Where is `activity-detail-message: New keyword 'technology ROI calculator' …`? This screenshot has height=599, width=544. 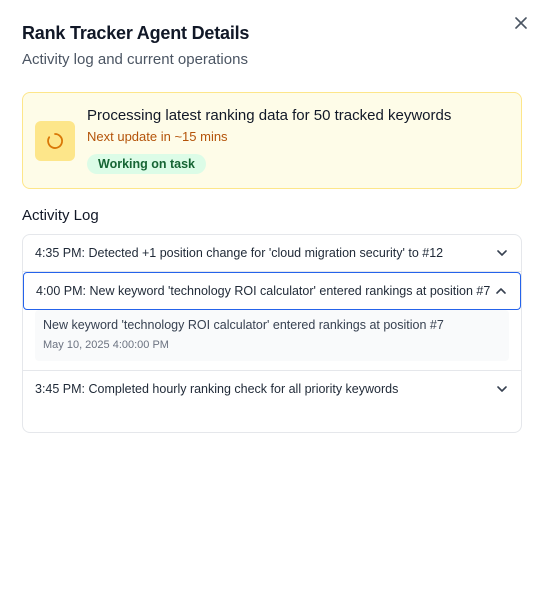
activity-detail-message: New keyword 'technology ROI calculator' … is located at coordinates (243, 325).